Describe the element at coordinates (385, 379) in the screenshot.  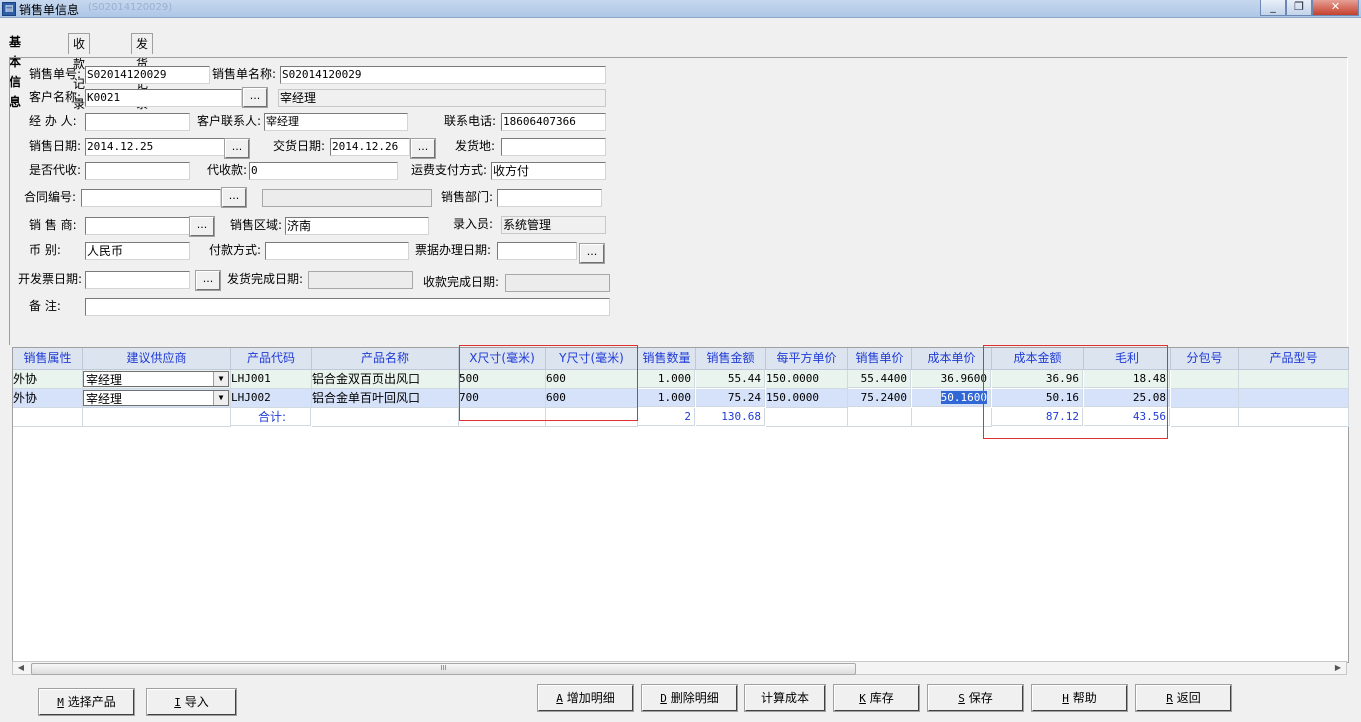
I see `cell-name: 铝合金双百页出风口` at that location.